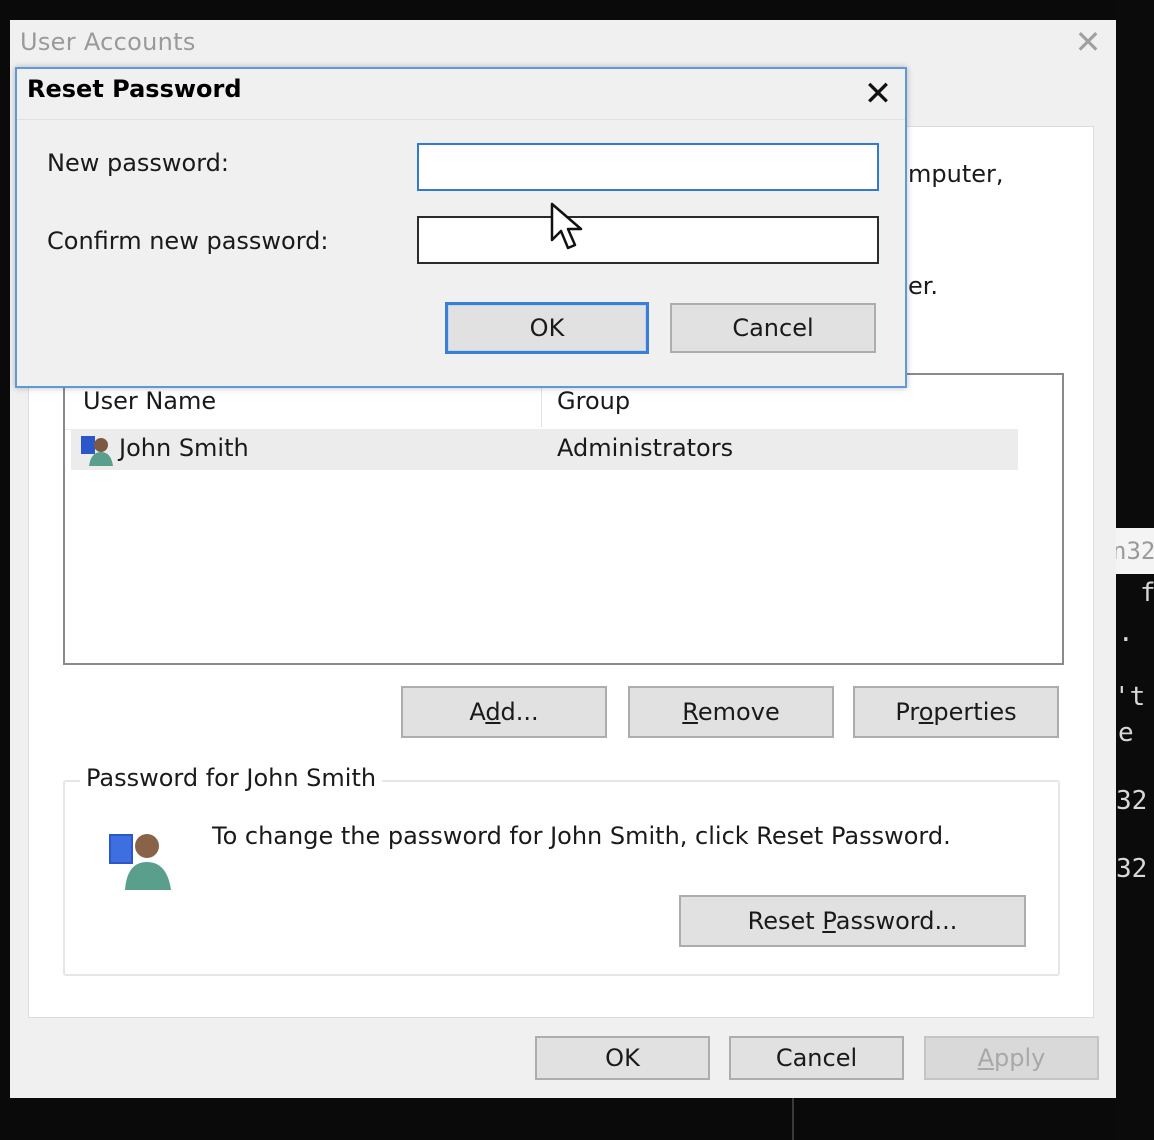  I want to click on column-header-group: Group, so click(593, 401).